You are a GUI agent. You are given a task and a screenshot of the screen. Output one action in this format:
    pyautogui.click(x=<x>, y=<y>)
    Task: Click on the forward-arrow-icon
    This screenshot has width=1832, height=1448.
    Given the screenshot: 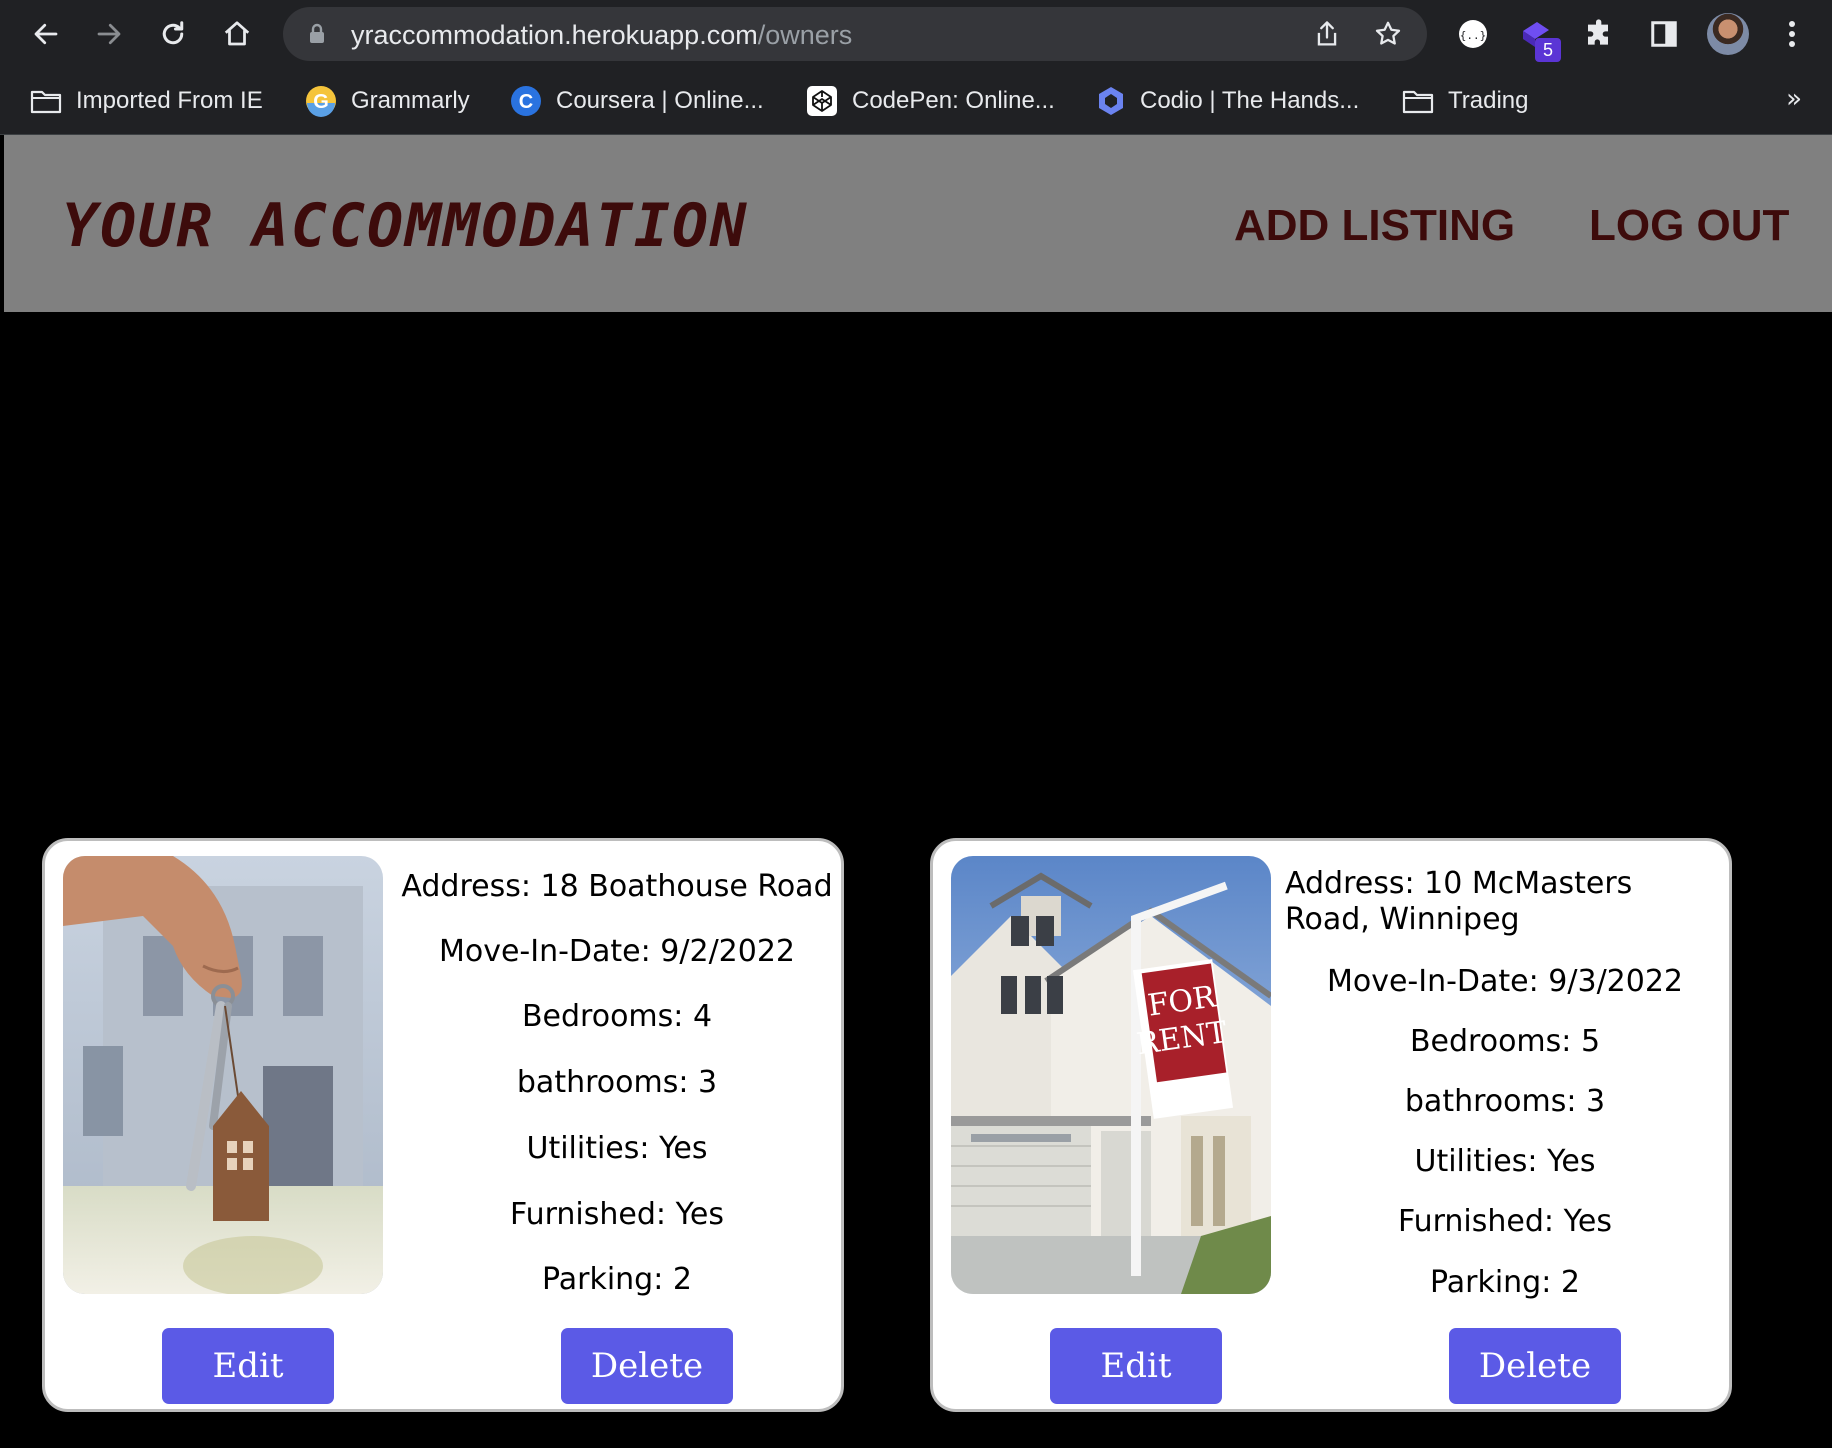 What is the action you would take?
    pyautogui.click(x=109, y=34)
    